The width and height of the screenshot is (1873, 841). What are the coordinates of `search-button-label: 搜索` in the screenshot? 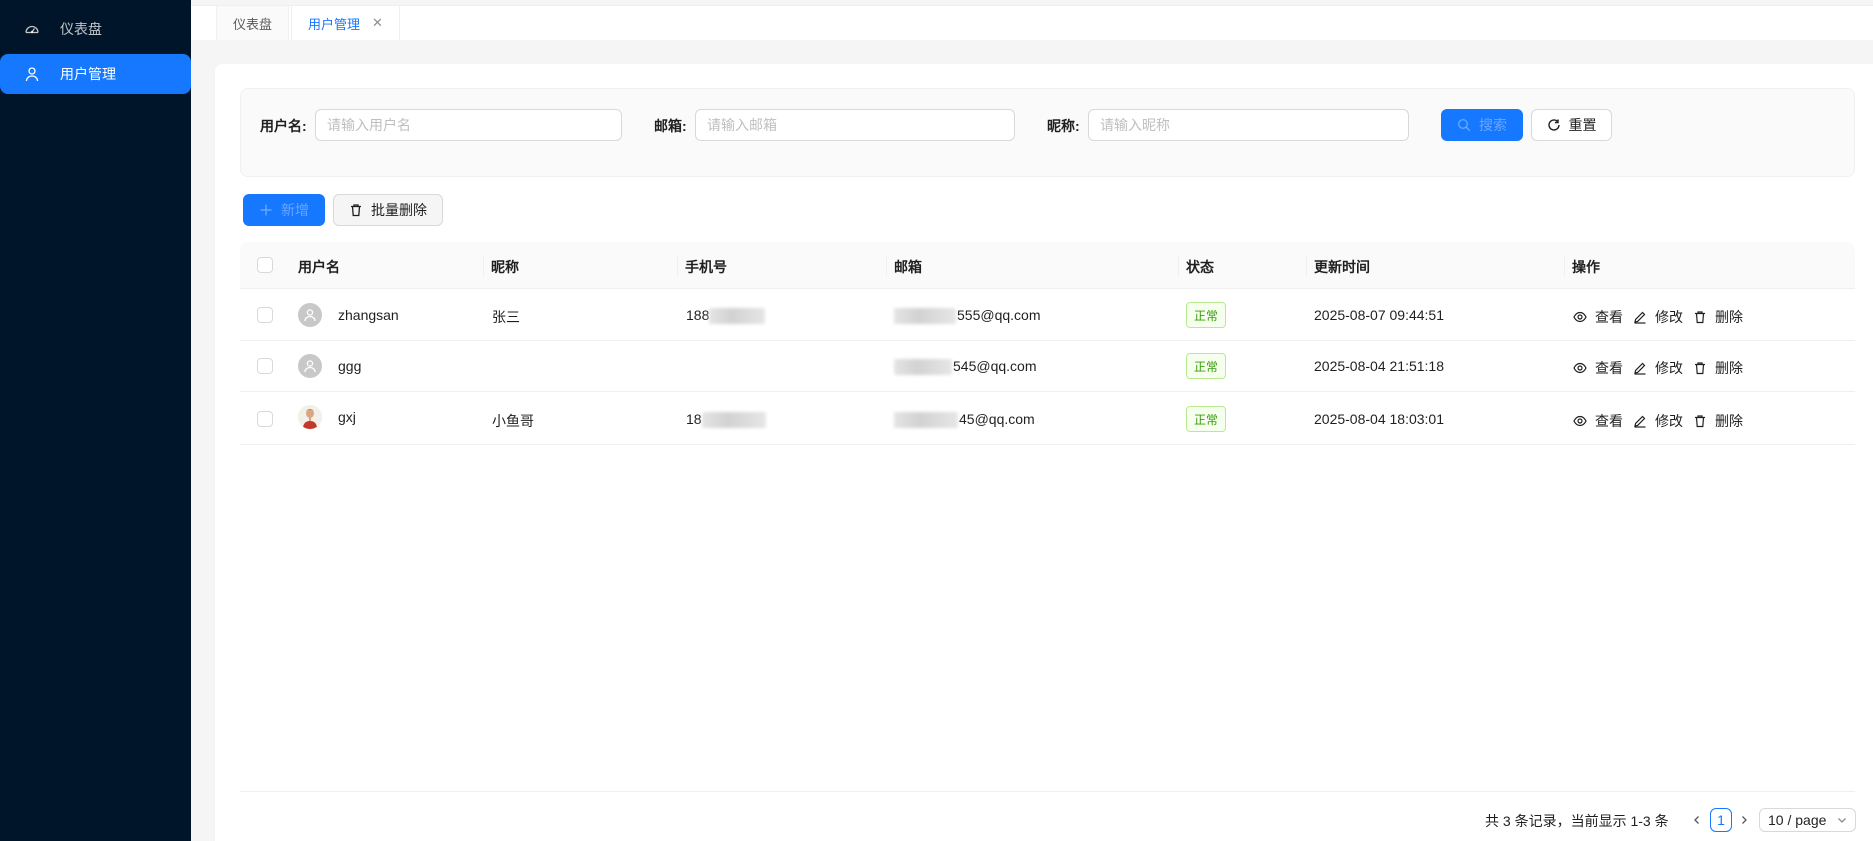 It's located at (1493, 125).